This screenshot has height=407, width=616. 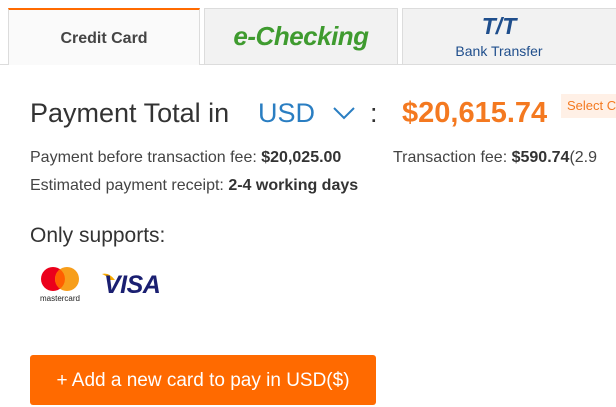 What do you see at coordinates (475, 113) in the screenshot?
I see `payment-total-amount: $20,615.74` at bounding box center [475, 113].